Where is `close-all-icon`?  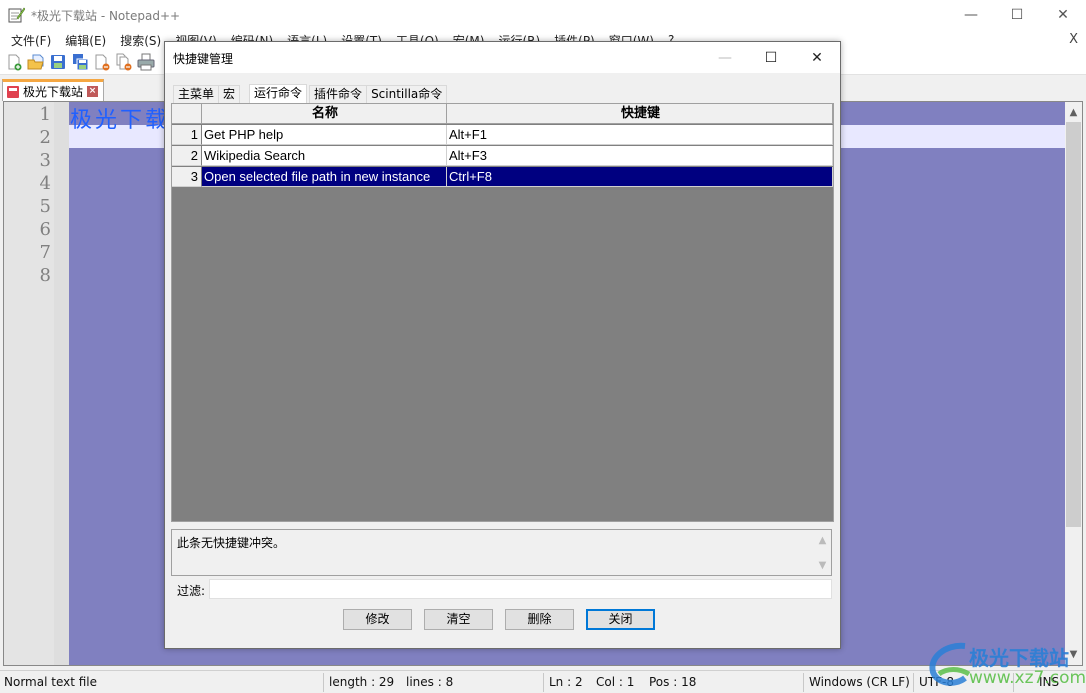 close-all-icon is located at coordinates (124, 62).